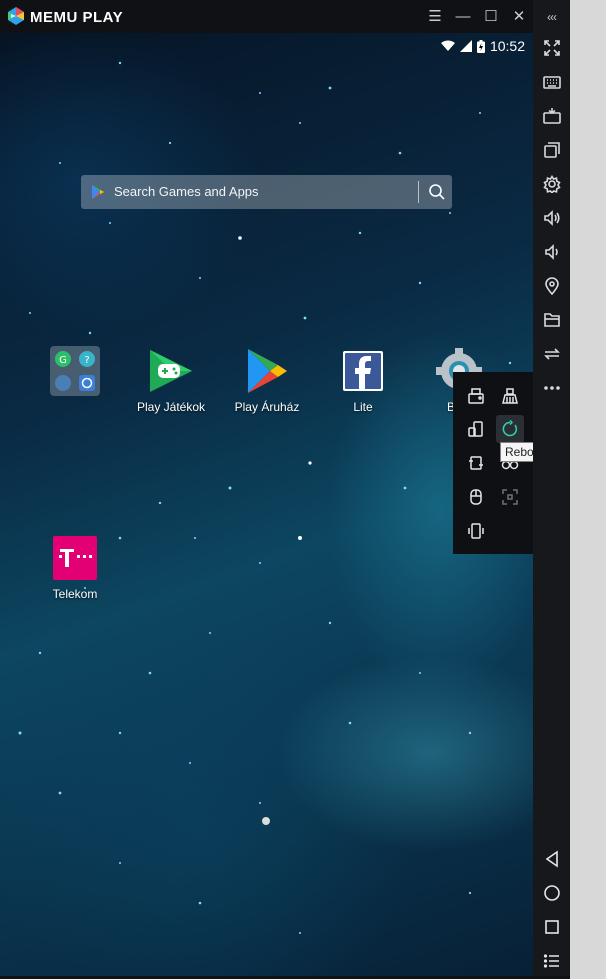  I want to click on keyboard-icon, so click(551, 82).